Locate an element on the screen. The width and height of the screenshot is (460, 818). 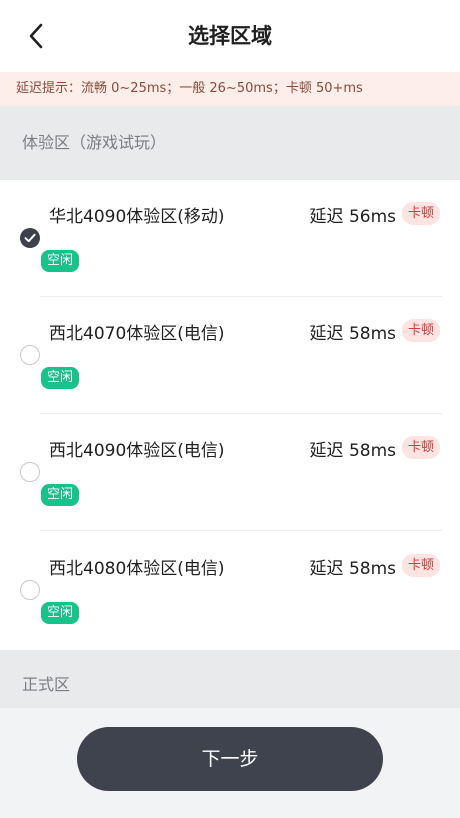
server-name: 西北4090体验区(电信) is located at coordinates (137, 451).